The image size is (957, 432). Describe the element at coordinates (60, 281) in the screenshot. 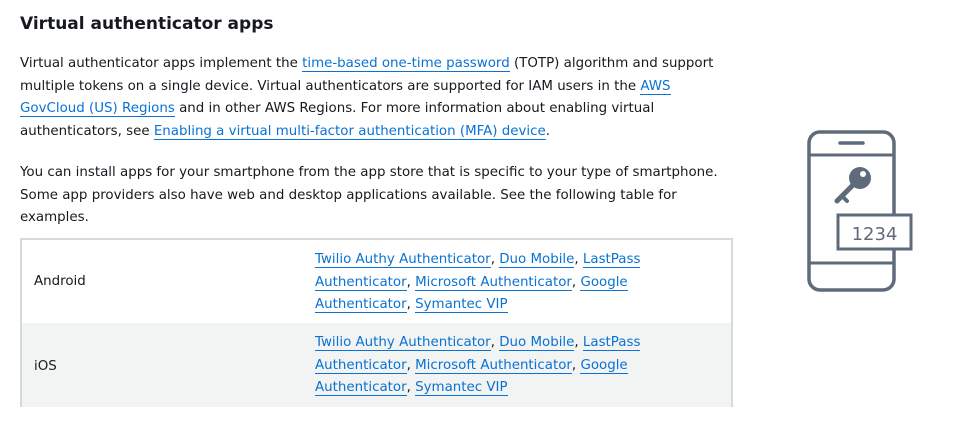

I see `os-cell: Android` at that location.